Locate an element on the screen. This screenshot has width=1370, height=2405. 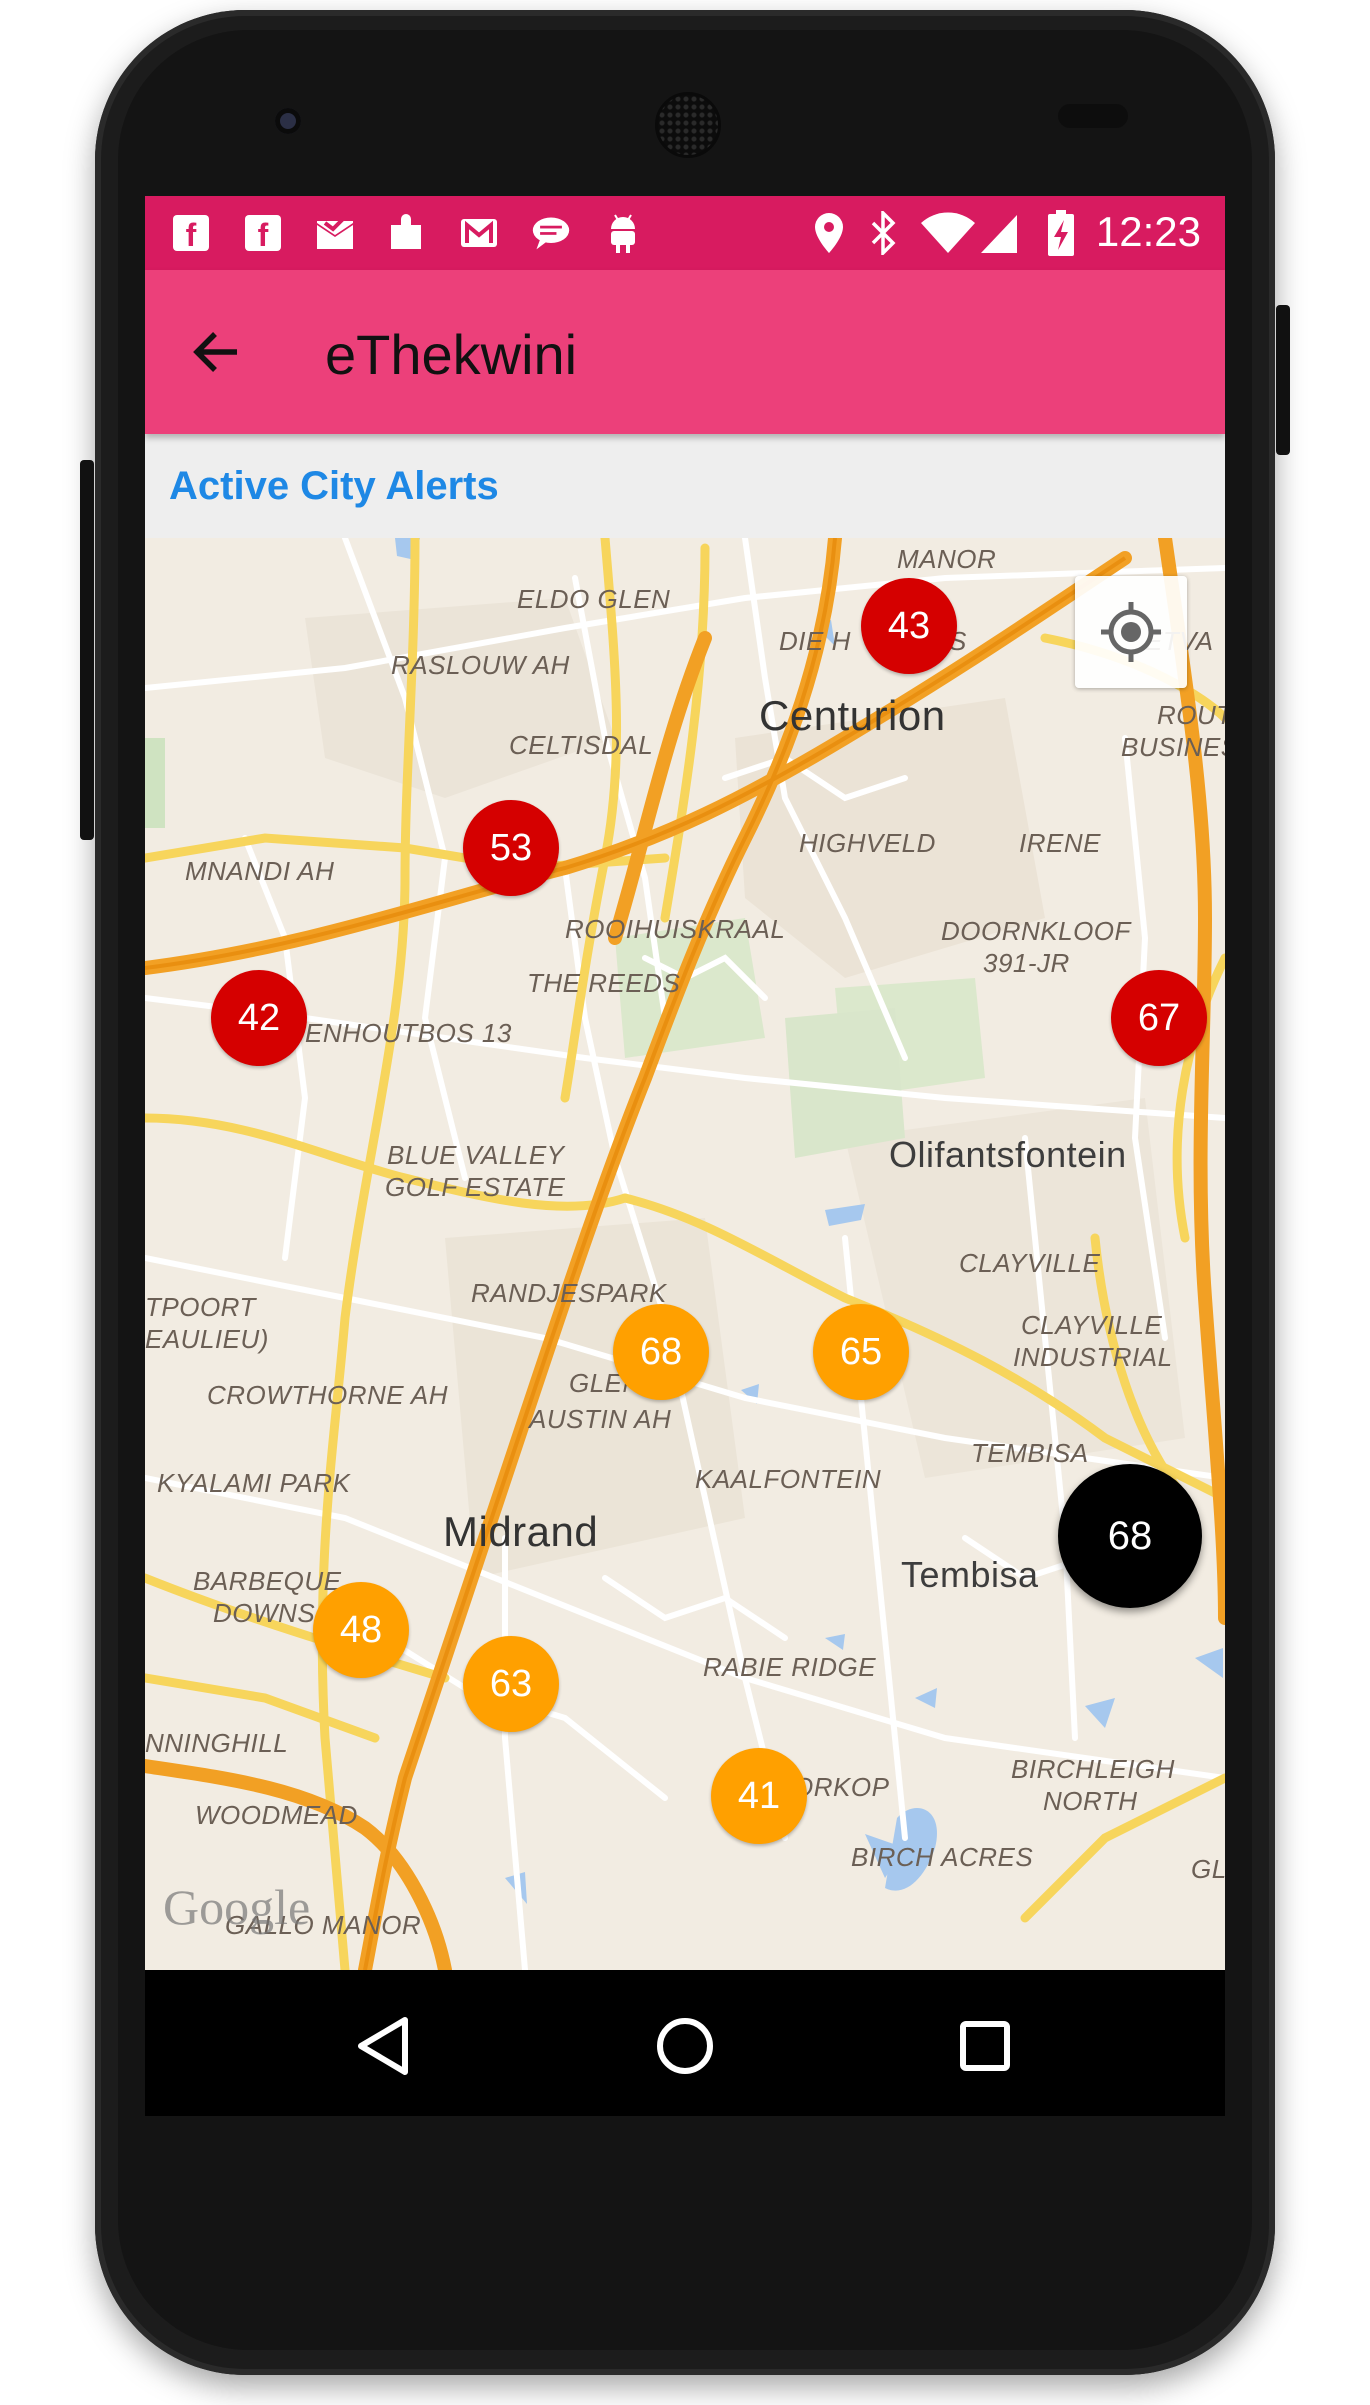
map-label: BIRCHLEIGH is located at coordinates (1093, 1769).